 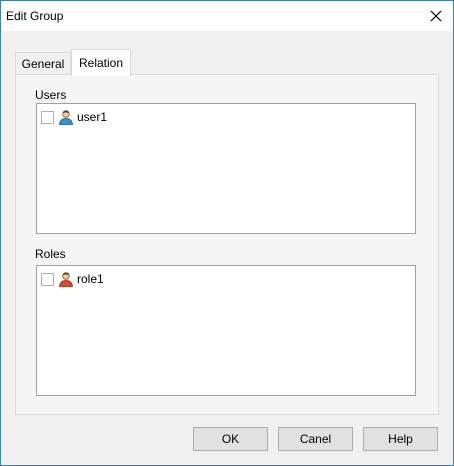 What do you see at coordinates (50, 254) in the screenshot?
I see `roles-label: Roles` at bounding box center [50, 254].